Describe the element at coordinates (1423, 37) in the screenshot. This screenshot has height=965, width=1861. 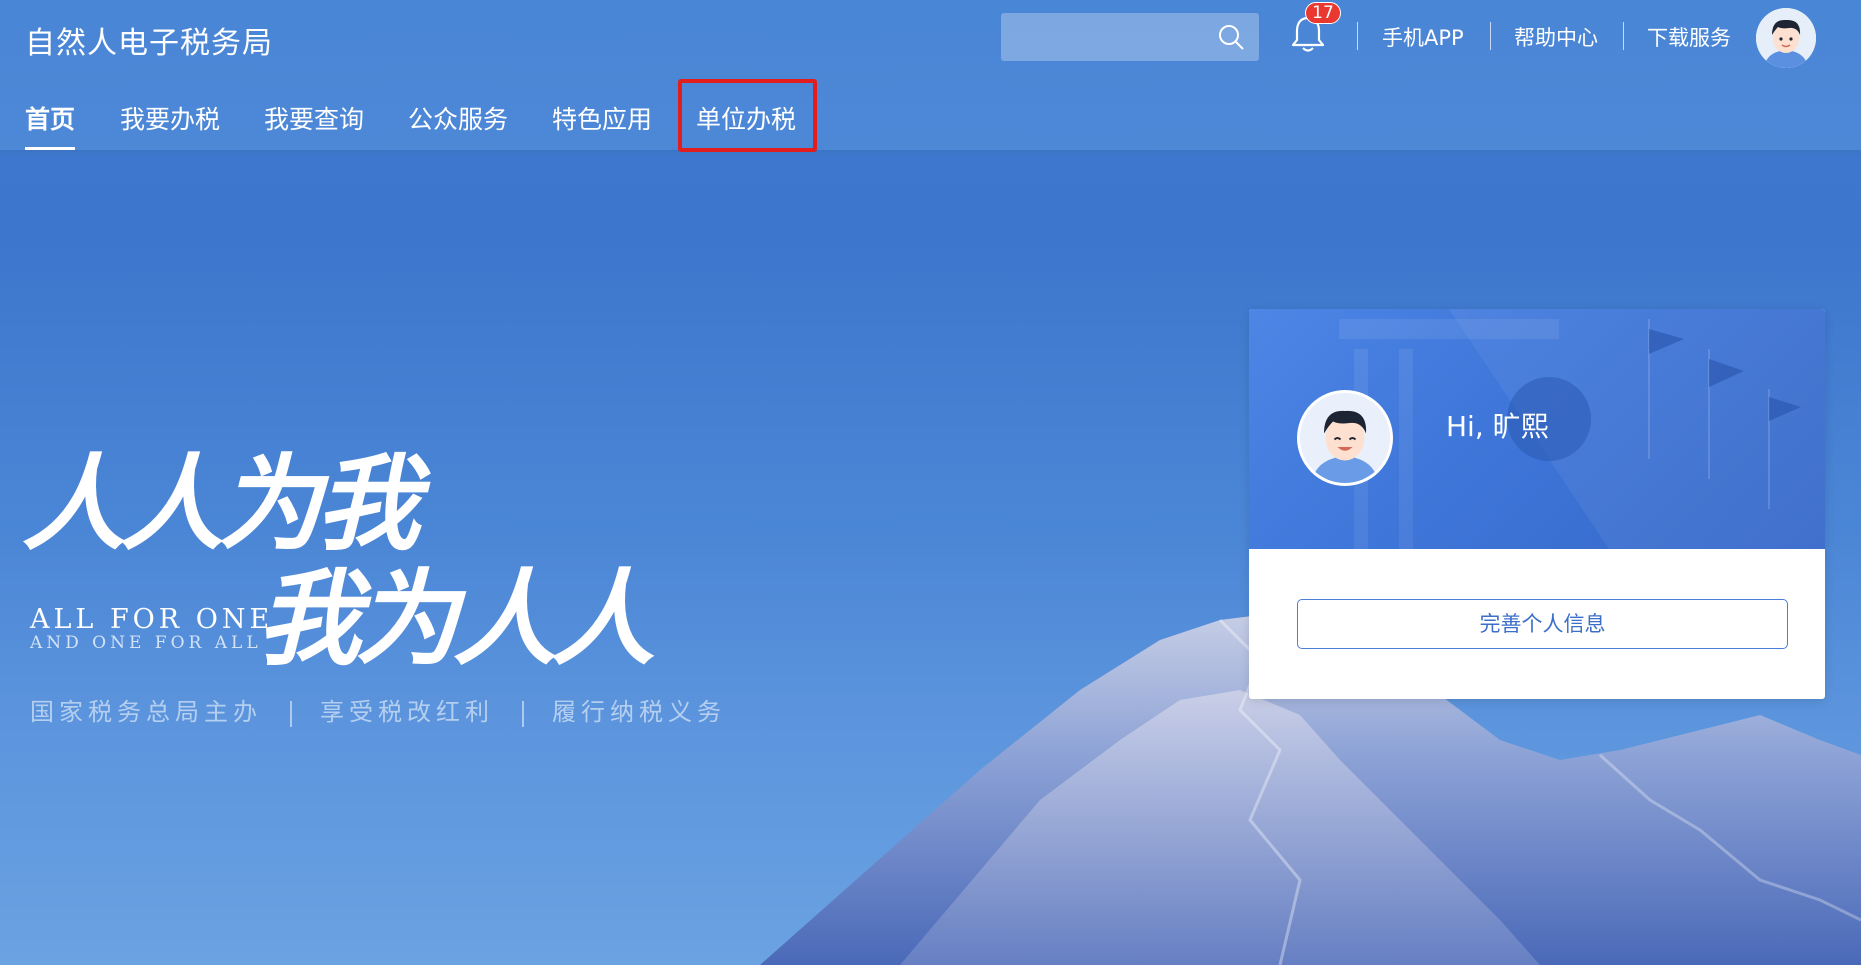
I see `mobile-app-link: 手机APP` at that location.